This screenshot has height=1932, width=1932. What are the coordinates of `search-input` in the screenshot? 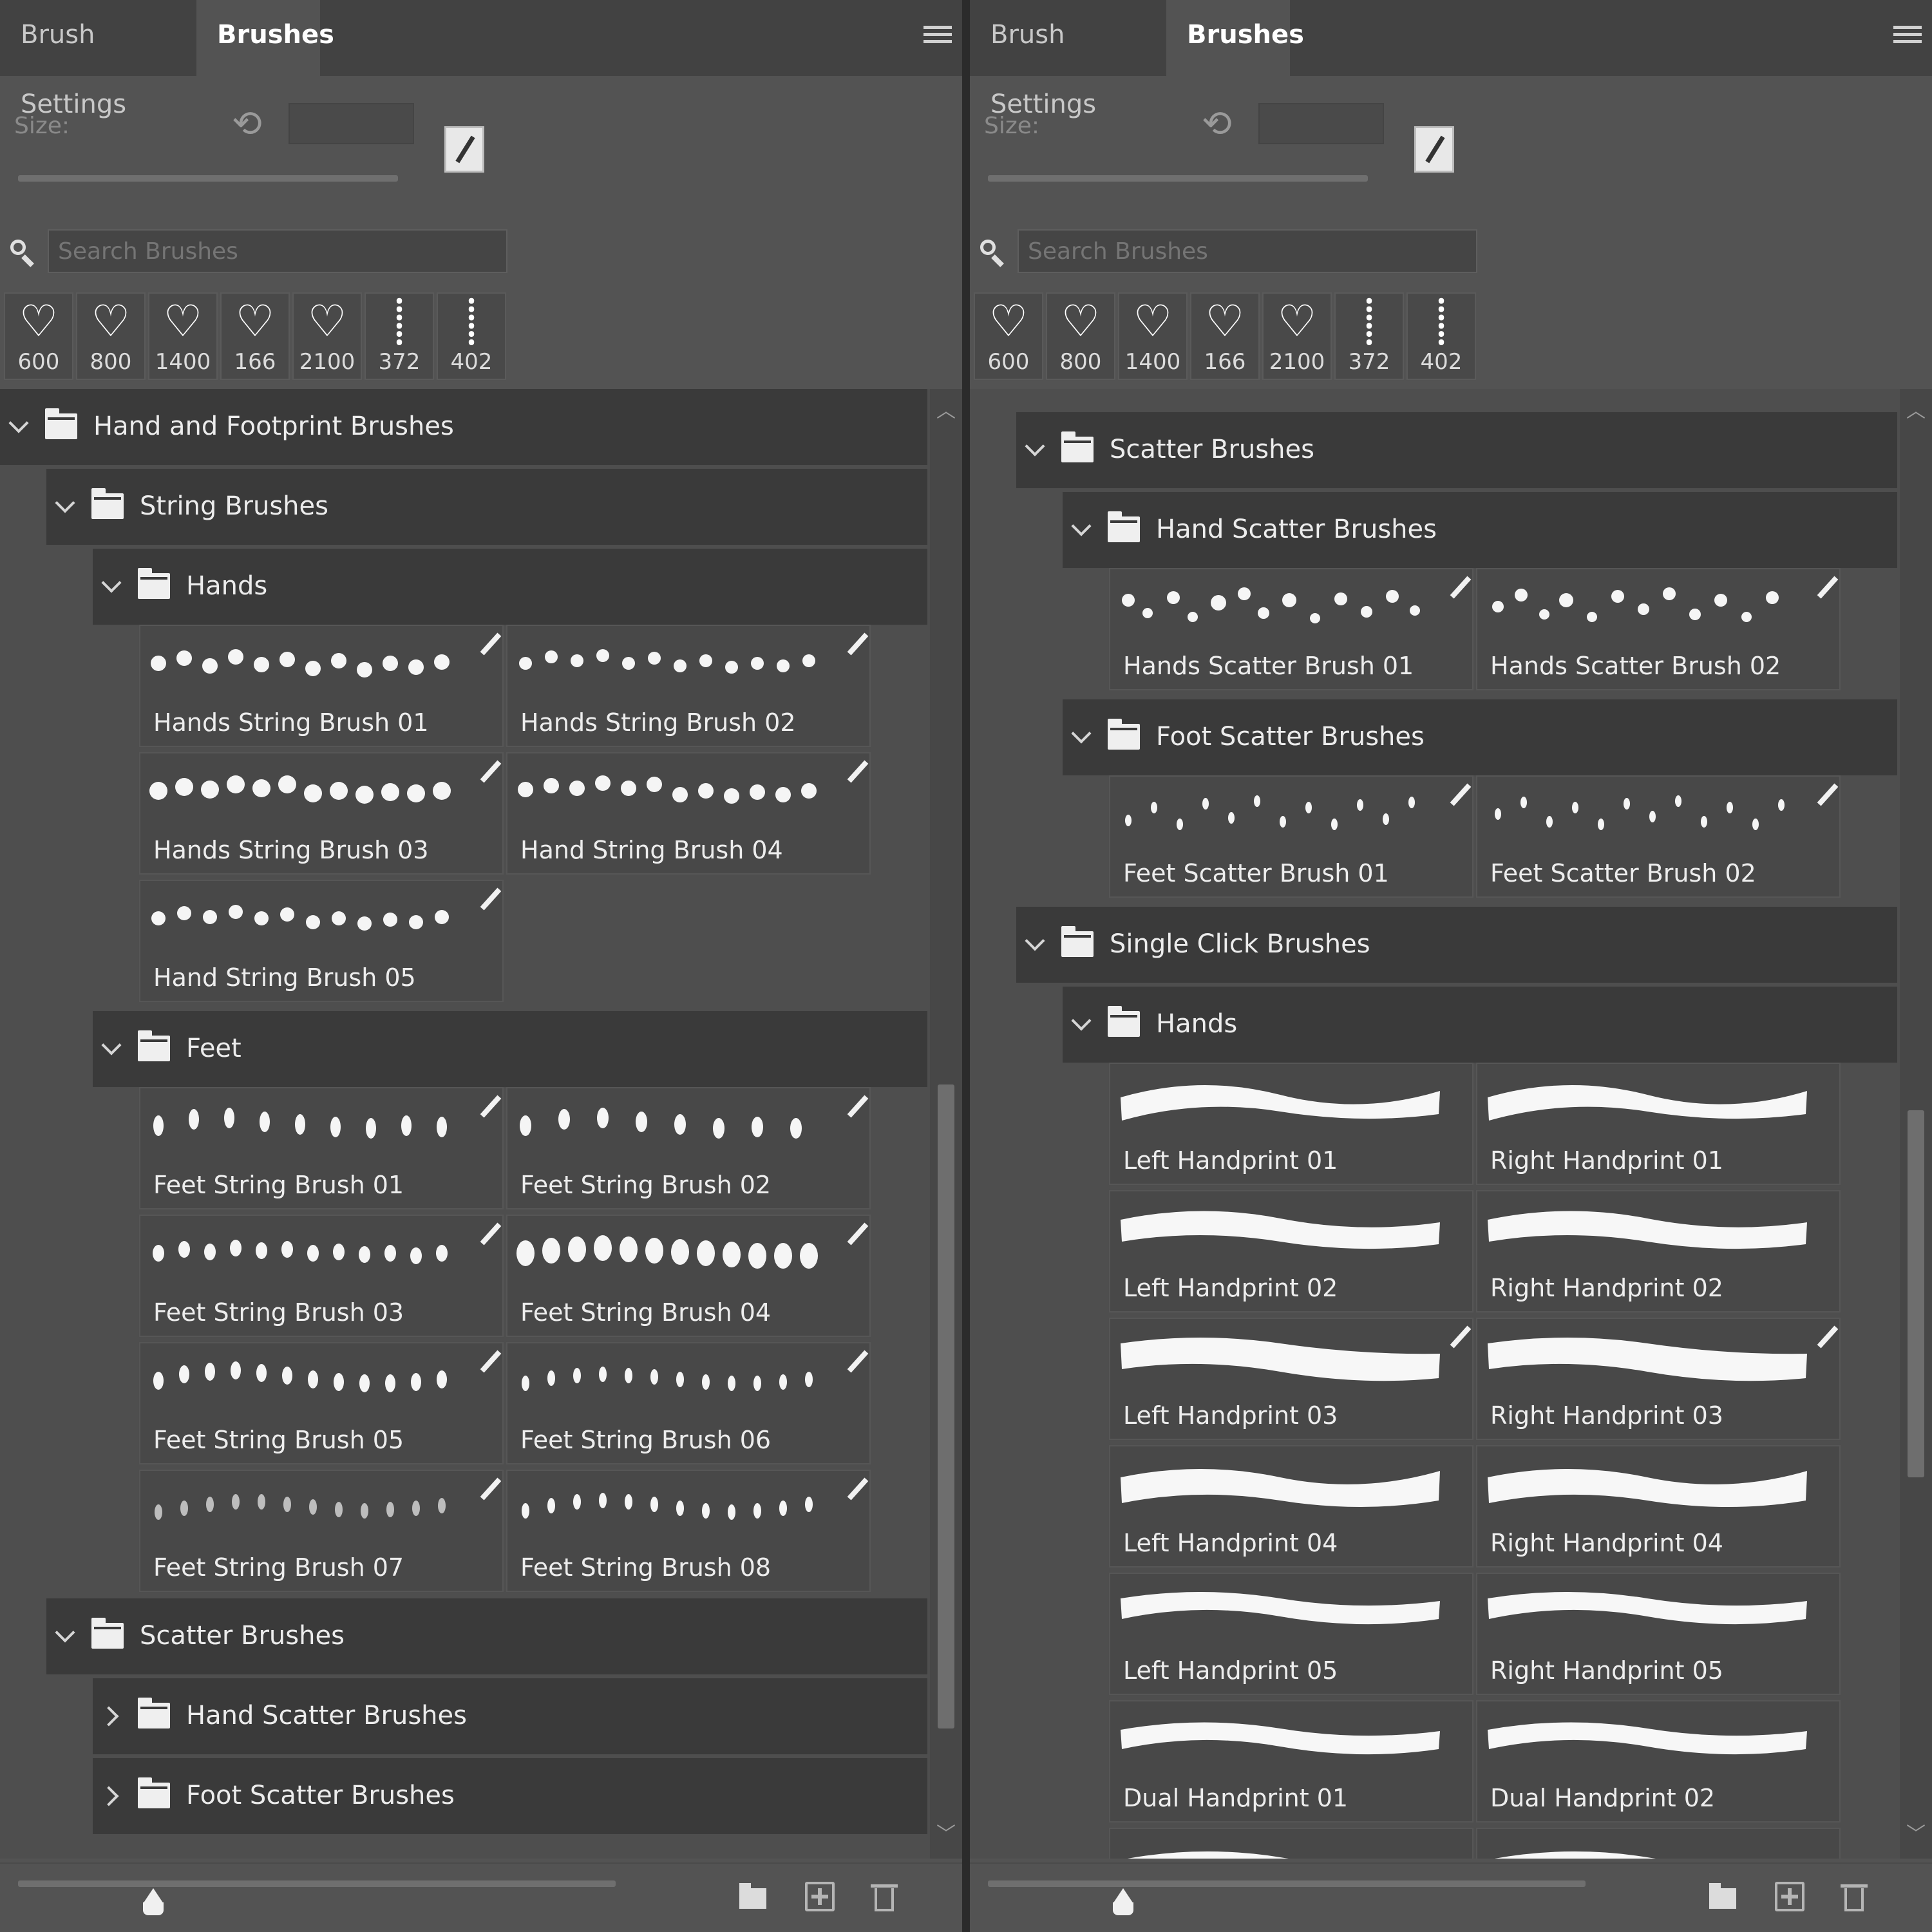 It's located at (277, 251).